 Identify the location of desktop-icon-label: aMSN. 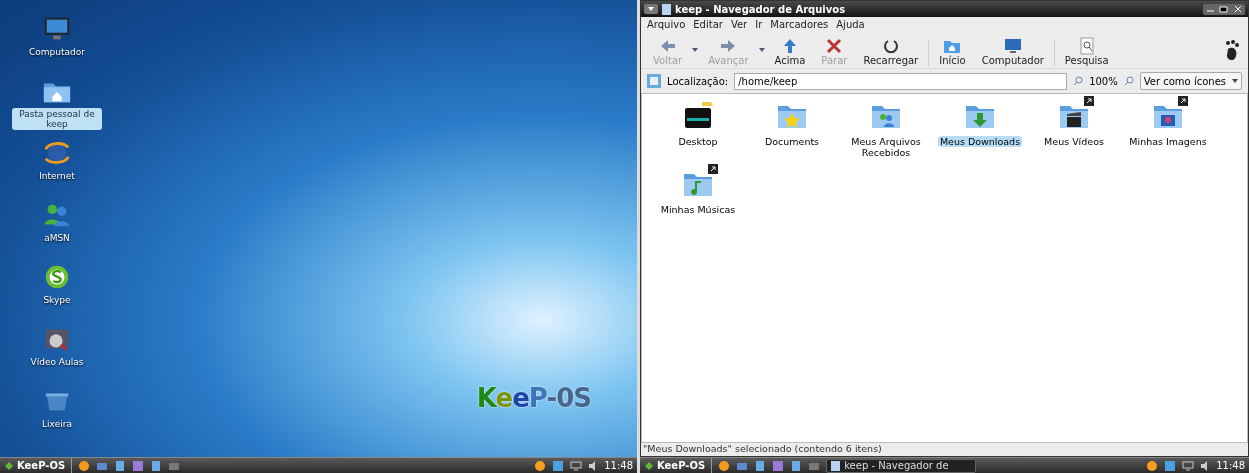
(57, 238).